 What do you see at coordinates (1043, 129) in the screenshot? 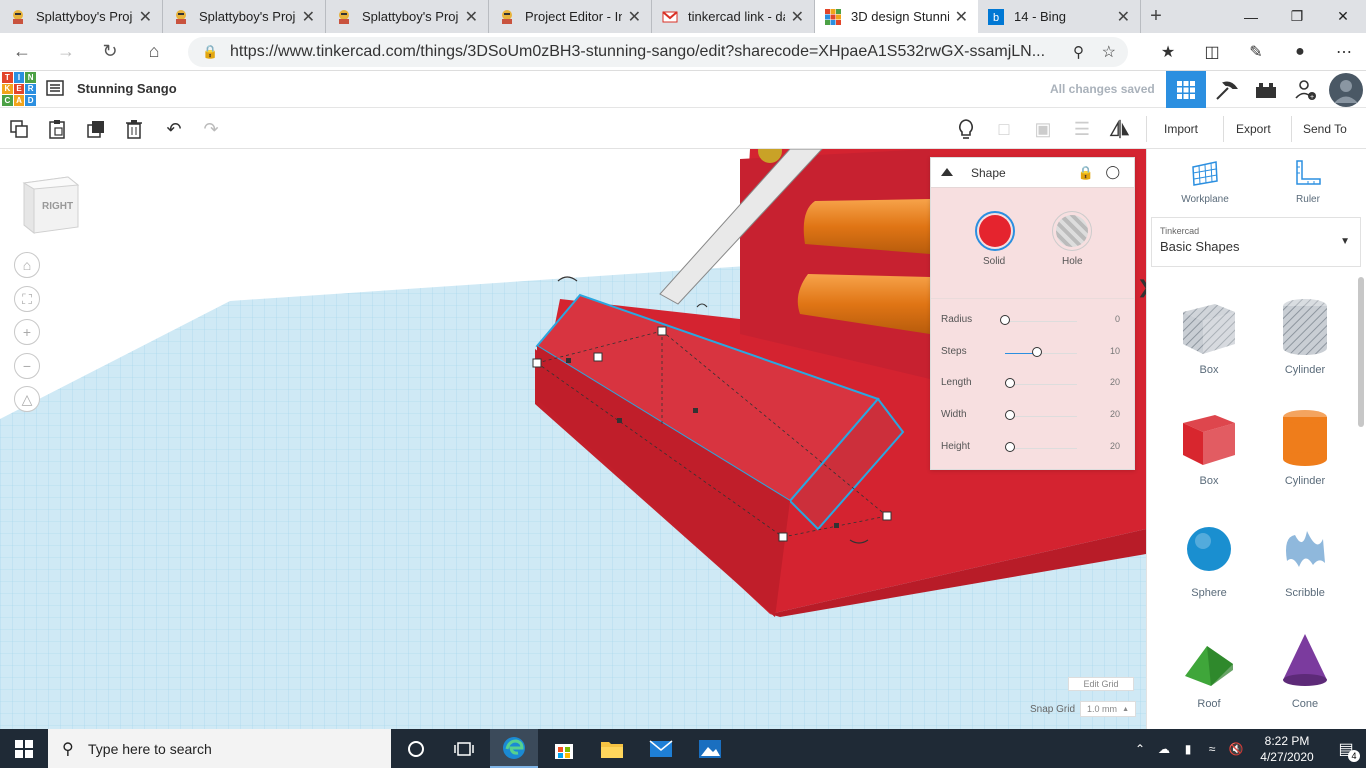
I see `group-icon: ▣` at bounding box center [1043, 129].